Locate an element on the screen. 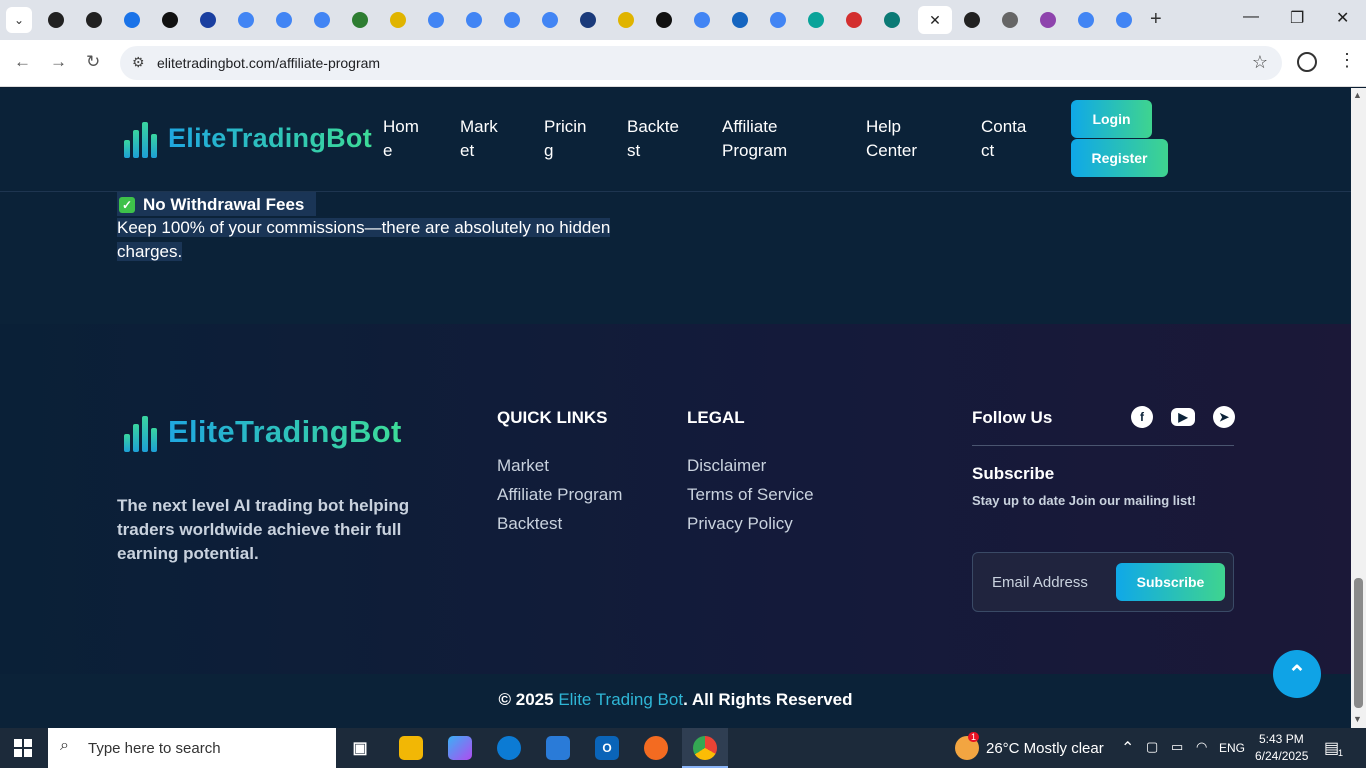 The width and height of the screenshot is (1366, 768). back-to-top-button: ⌃ is located at coordinates (1297, 674).